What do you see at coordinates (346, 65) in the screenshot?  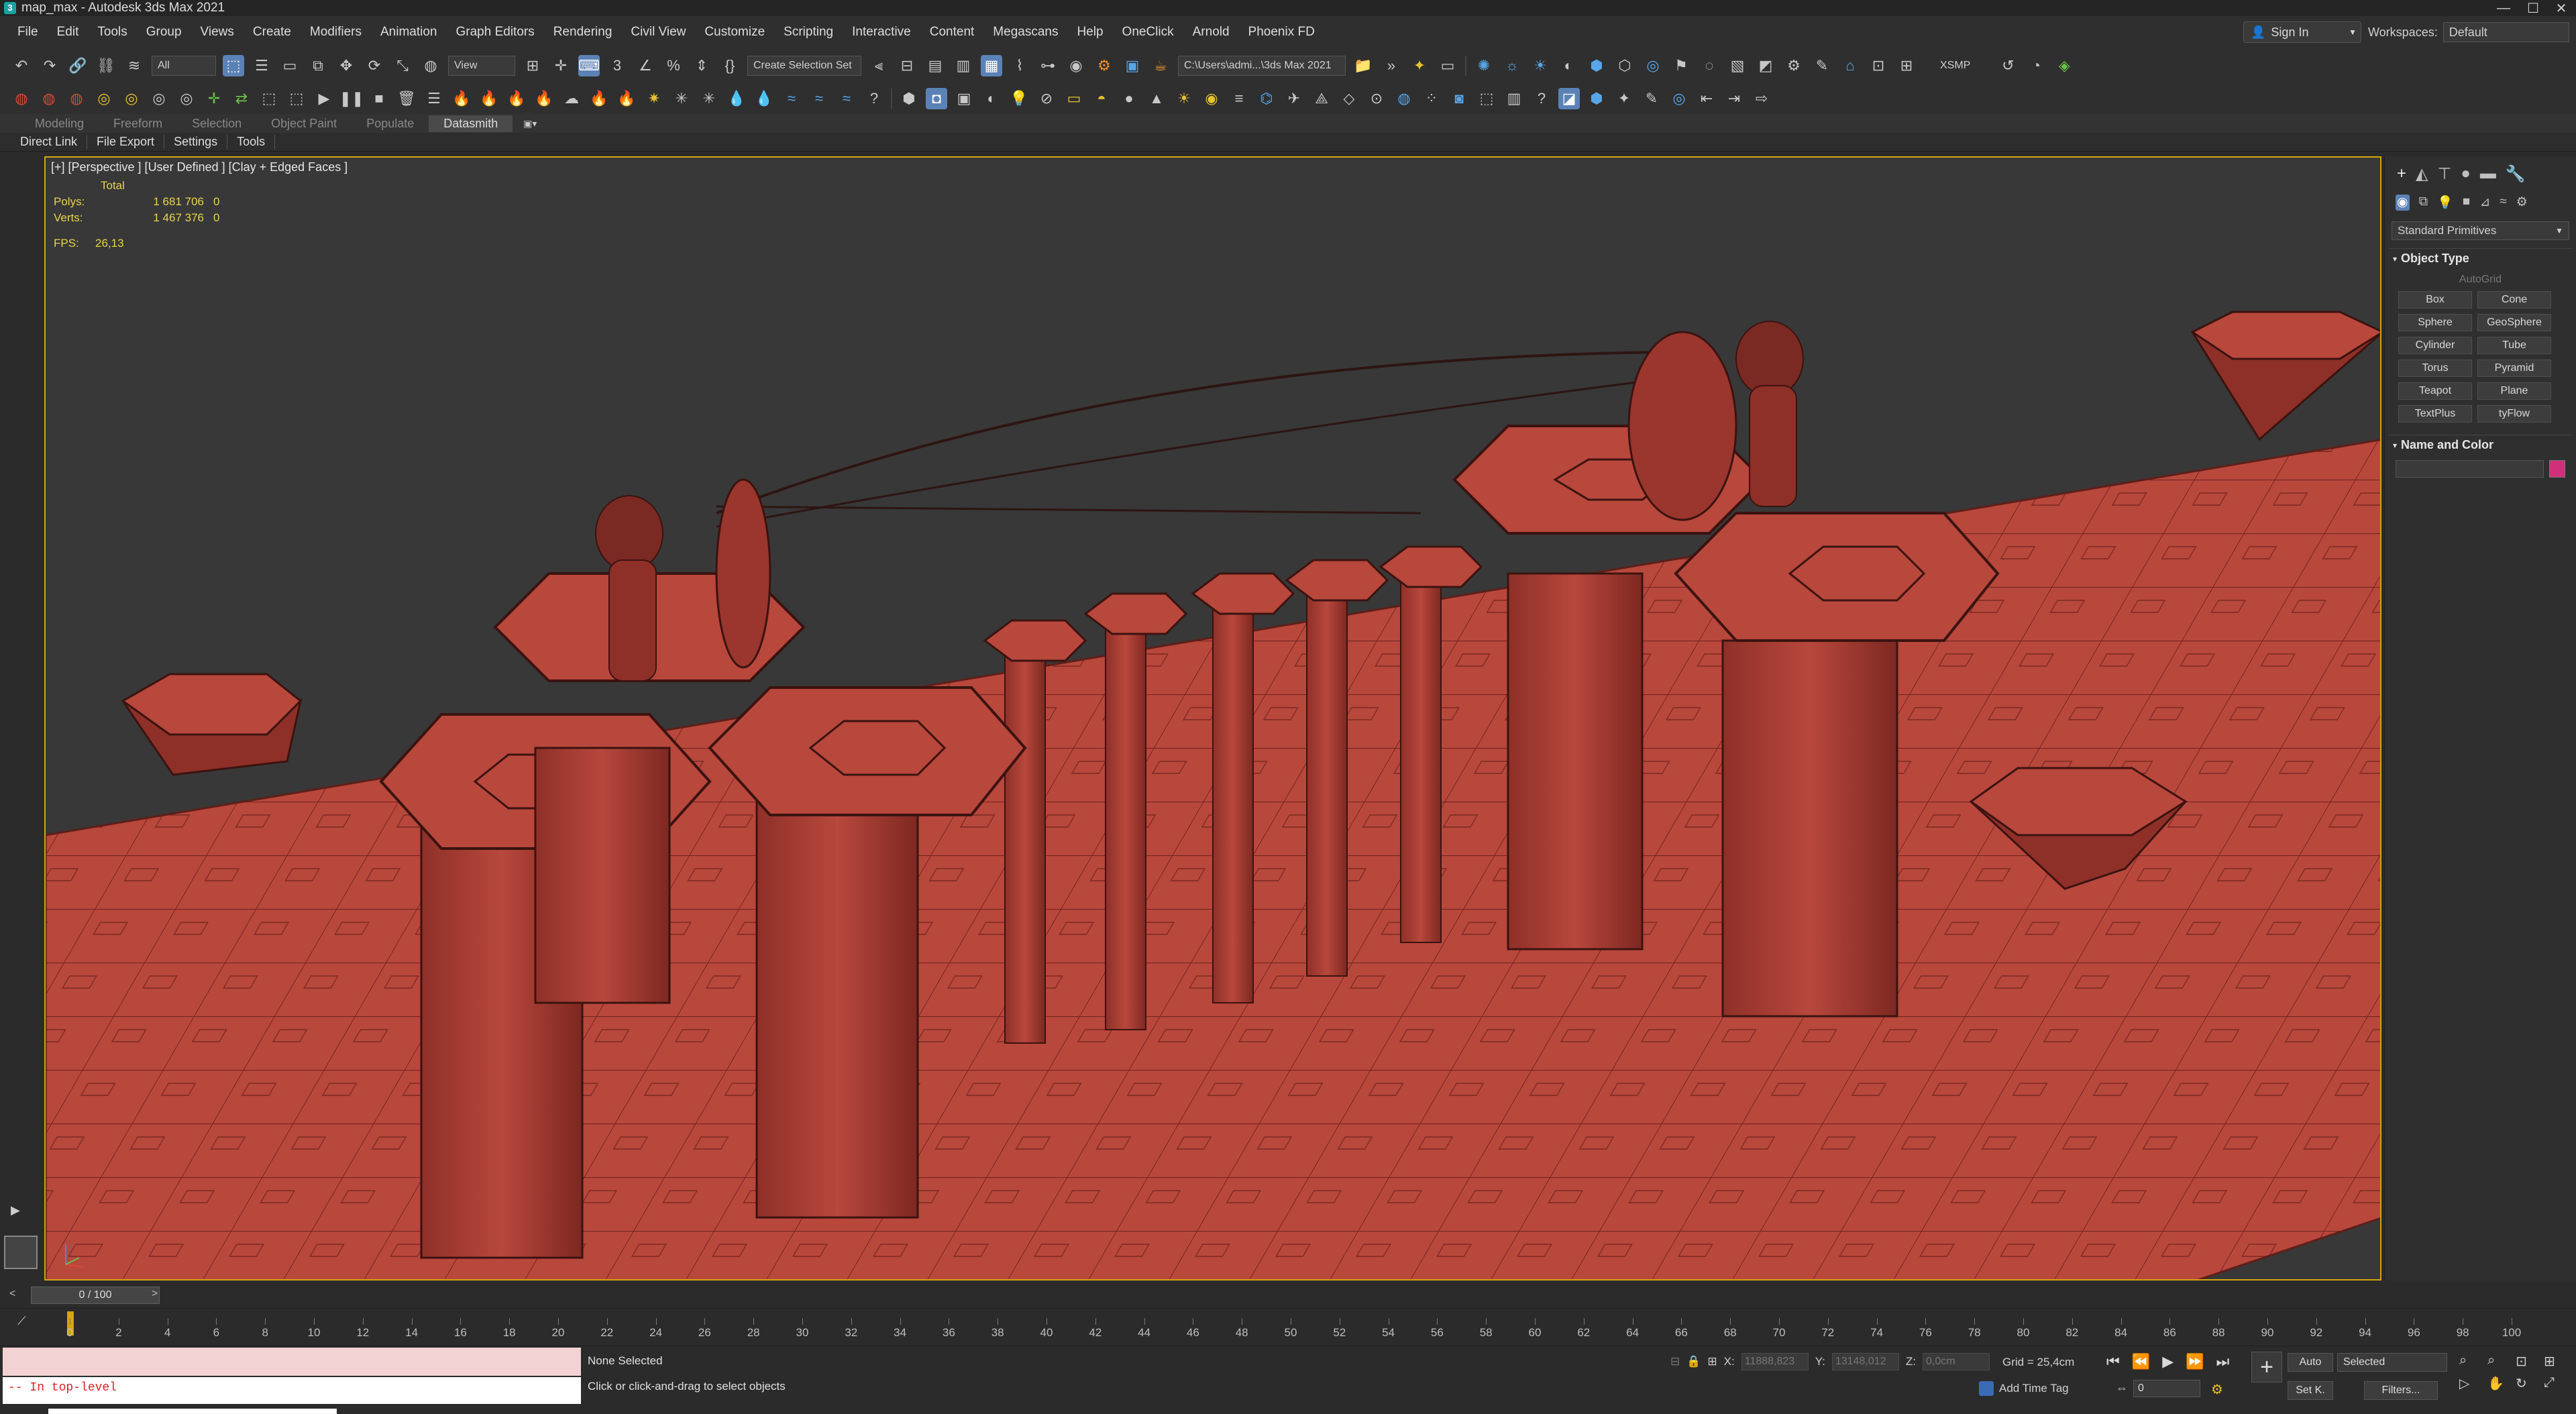 I see `move-icon: ✥` at bounding box center [346, 65].